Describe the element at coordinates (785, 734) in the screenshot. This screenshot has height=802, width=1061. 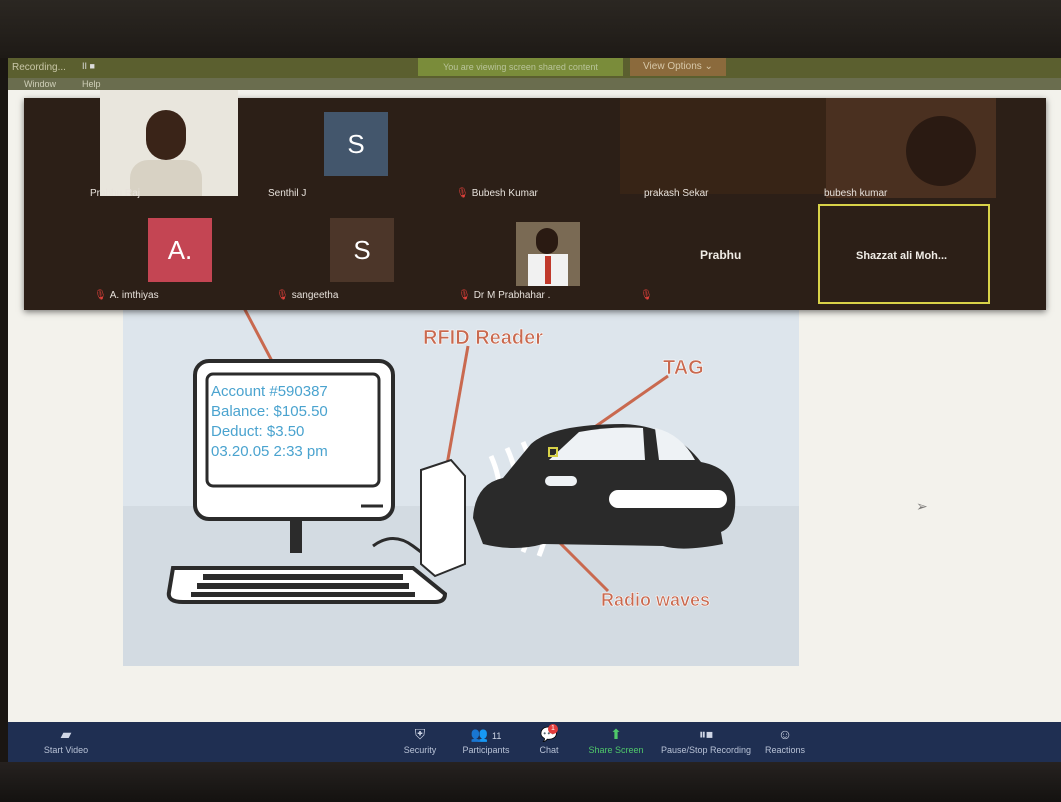
I see `reactions-icon: ☺` at that location.